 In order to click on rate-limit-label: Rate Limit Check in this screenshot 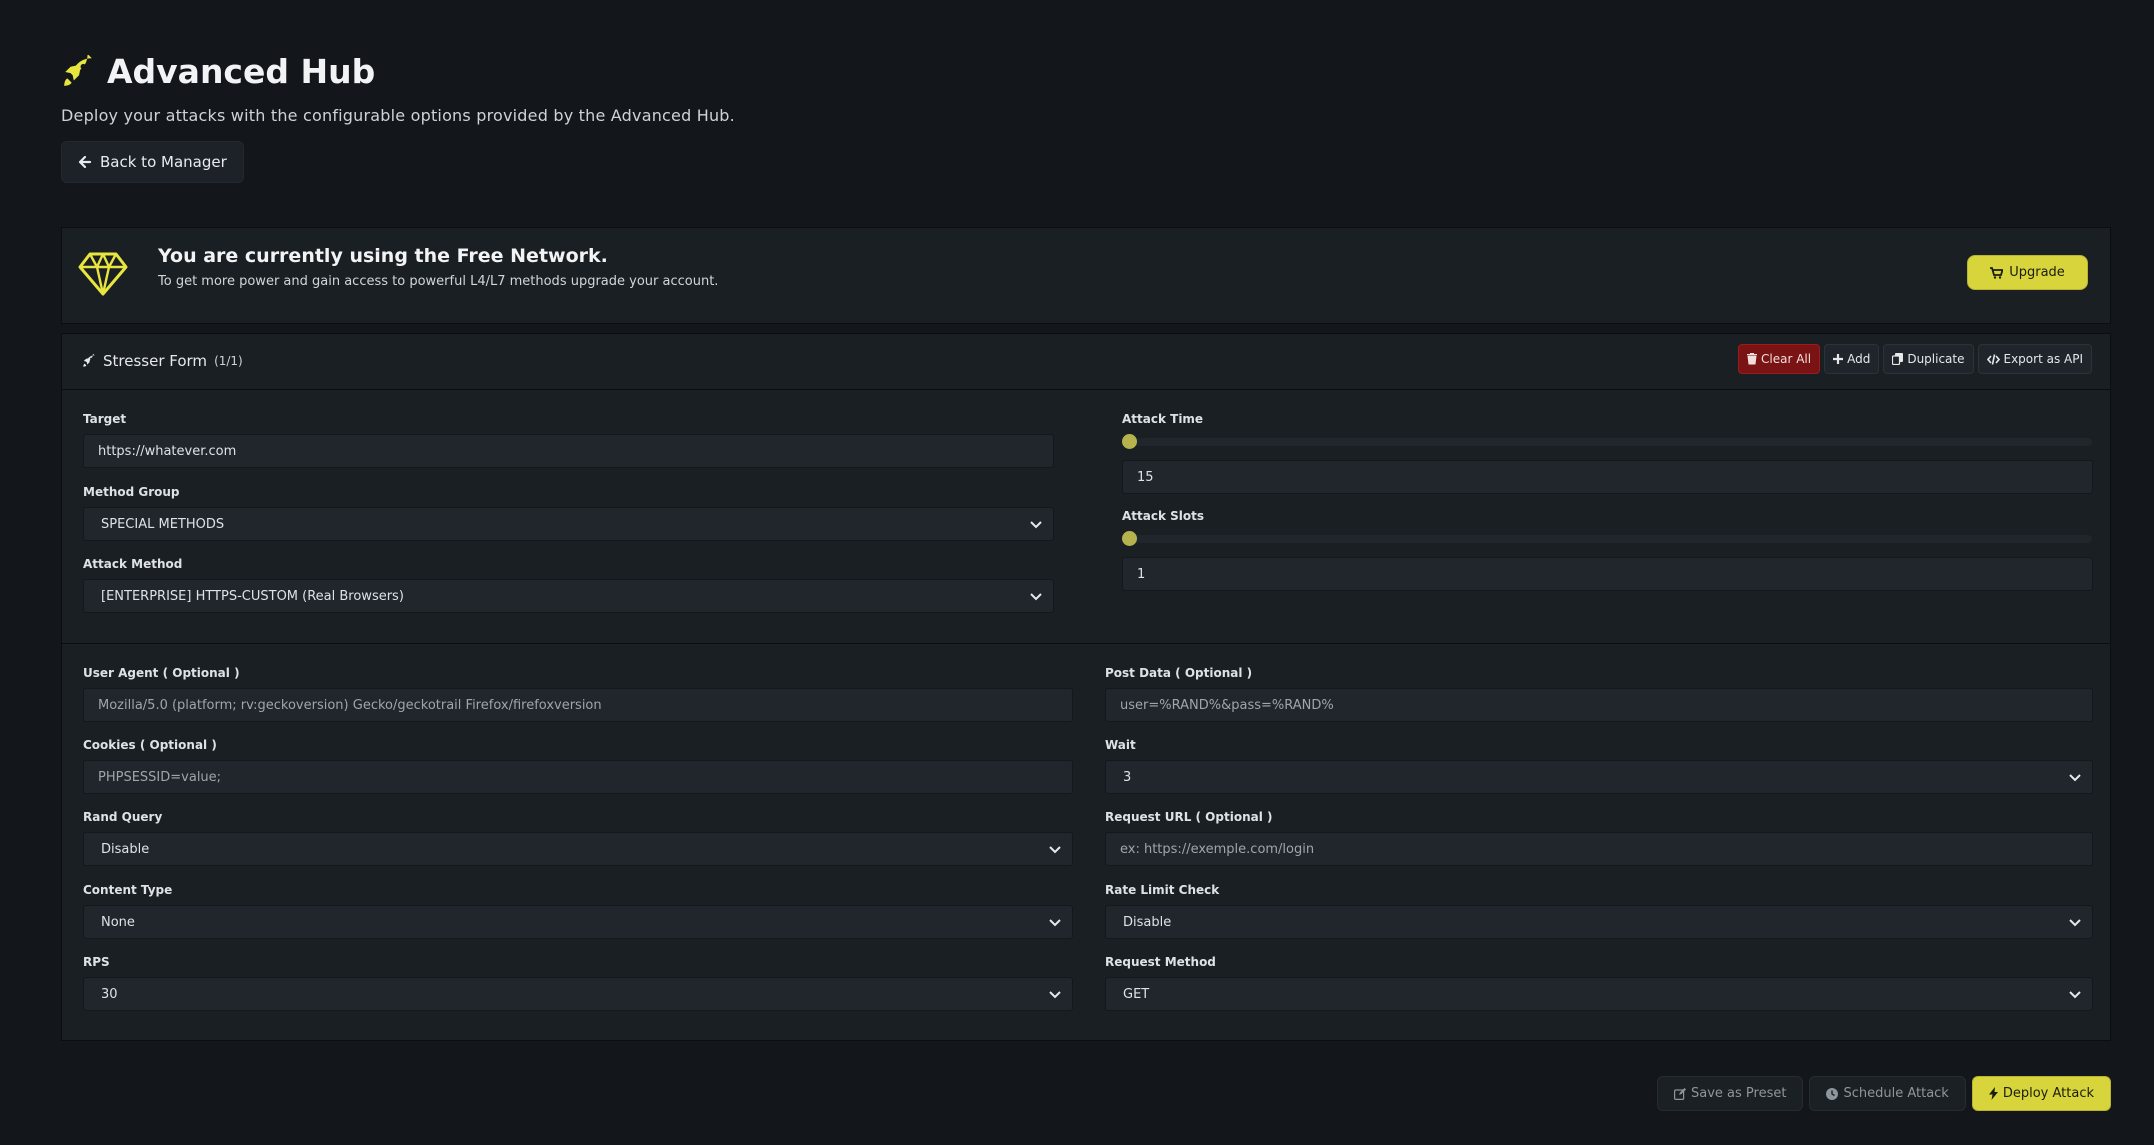, I will do `click(1162, 890)`.